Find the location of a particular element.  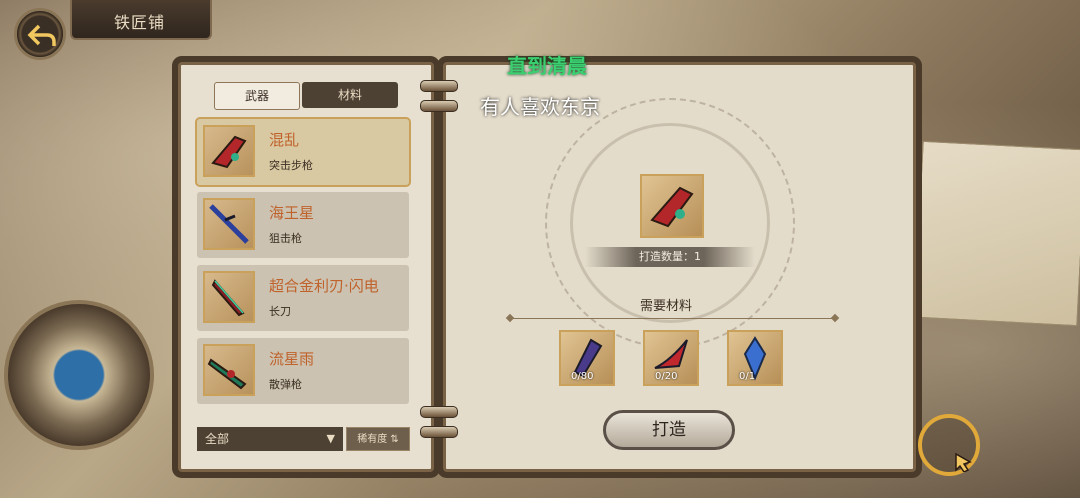

chevron-down-icon: ▼ is located at coordinates (330, 438).